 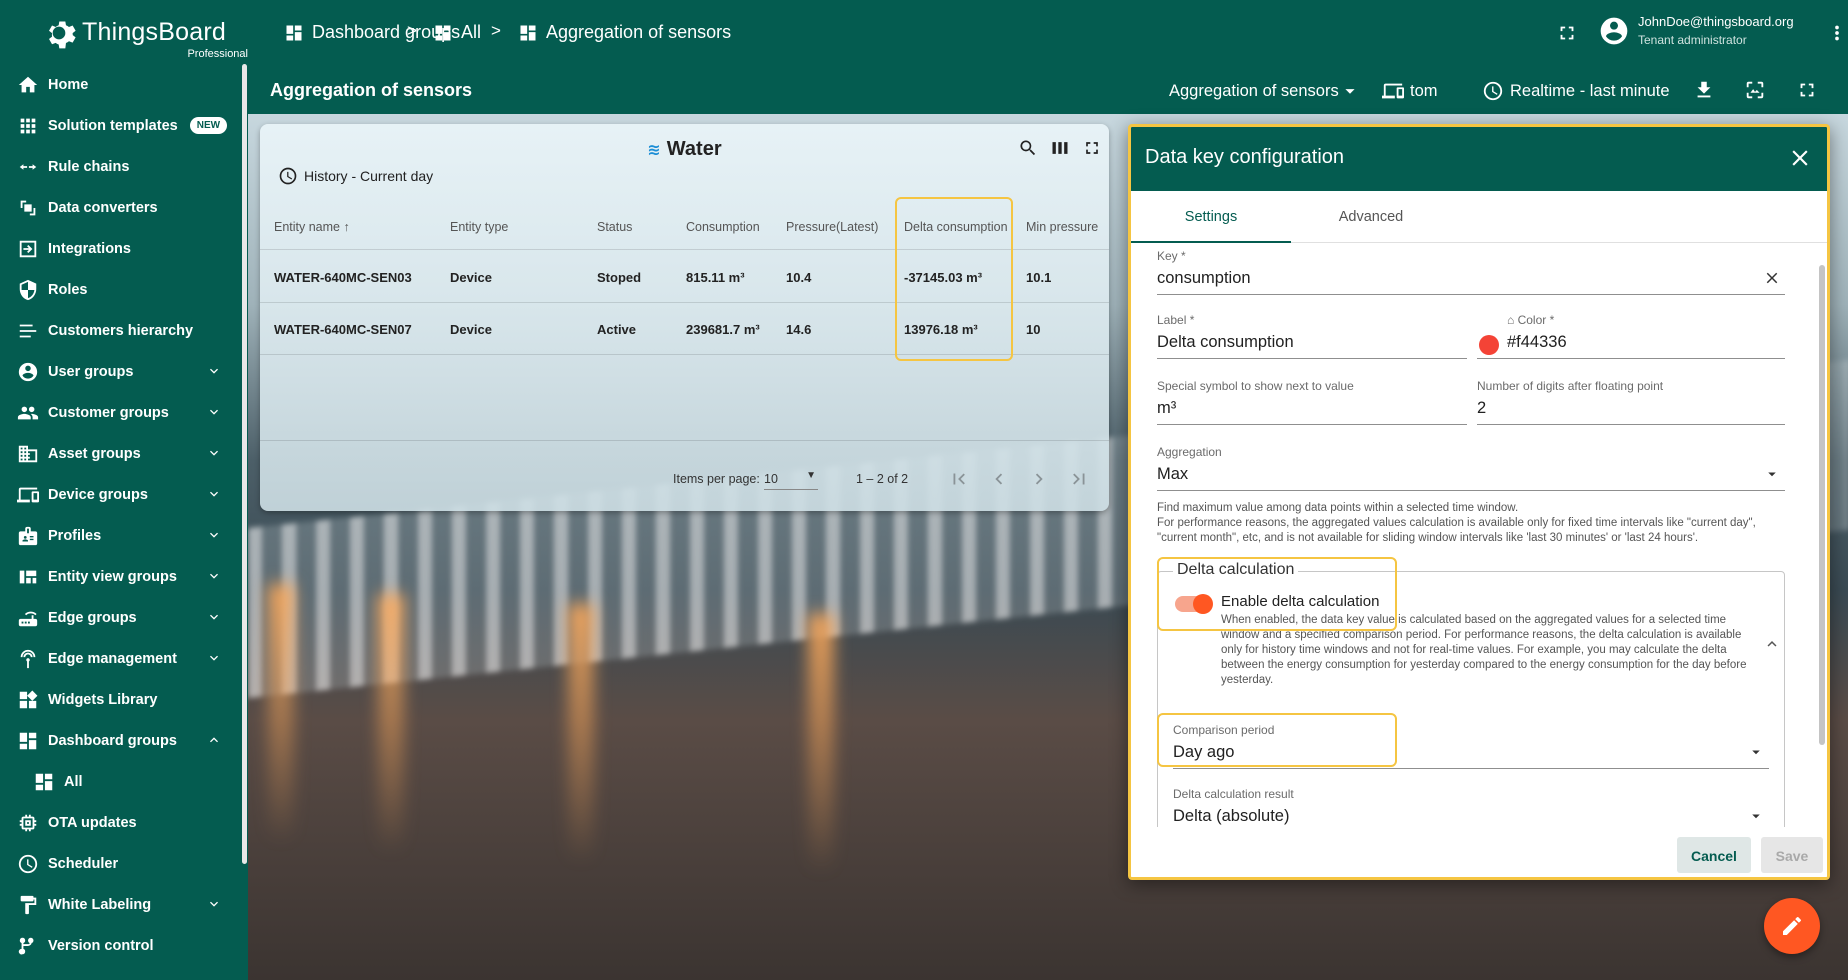 What do you see at coordinates (723, 227) in the screenshot?
I see `column-header-consumption: Consumption` at bounding box center [723, 227].